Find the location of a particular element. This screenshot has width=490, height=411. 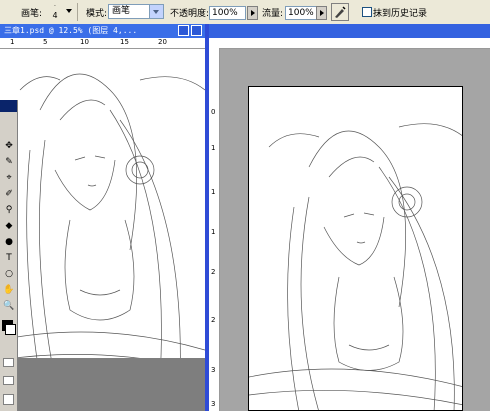

brush-preset-picker: · 4 is located at coordinates (55, 12).